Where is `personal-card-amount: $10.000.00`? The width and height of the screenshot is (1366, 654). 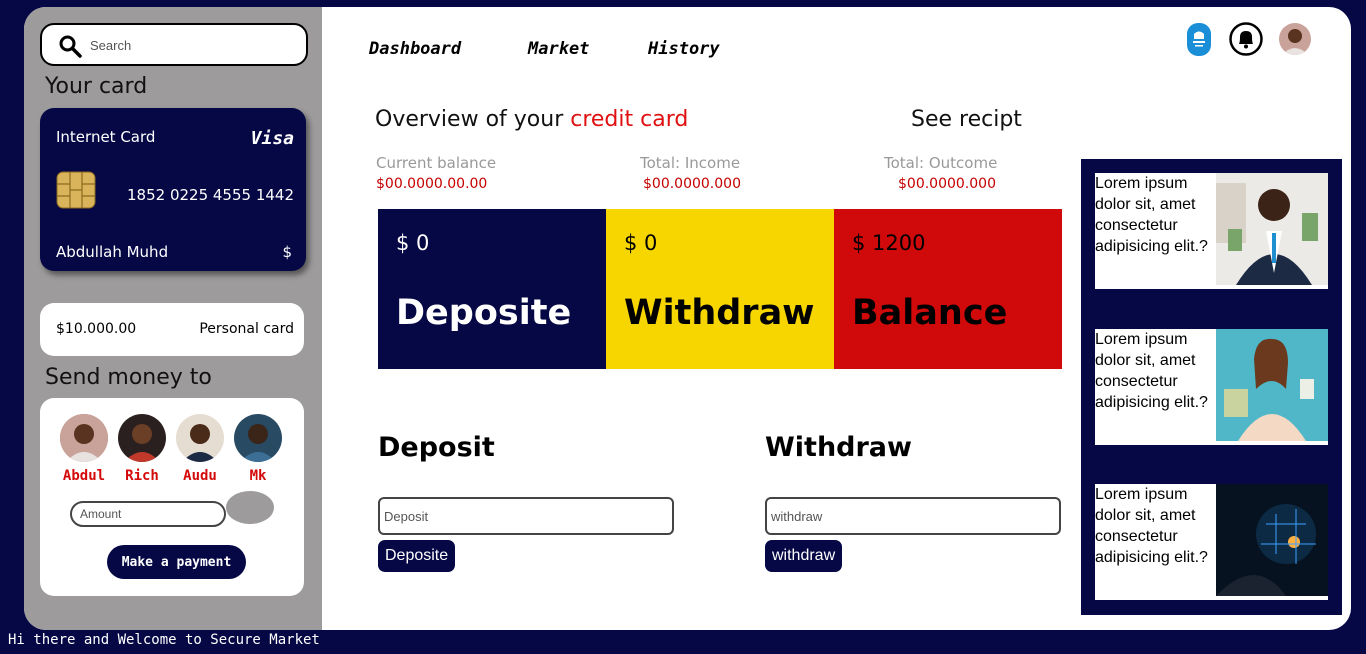
personal-card-amount: $10.000.00 is located at coordinates (96, 329).